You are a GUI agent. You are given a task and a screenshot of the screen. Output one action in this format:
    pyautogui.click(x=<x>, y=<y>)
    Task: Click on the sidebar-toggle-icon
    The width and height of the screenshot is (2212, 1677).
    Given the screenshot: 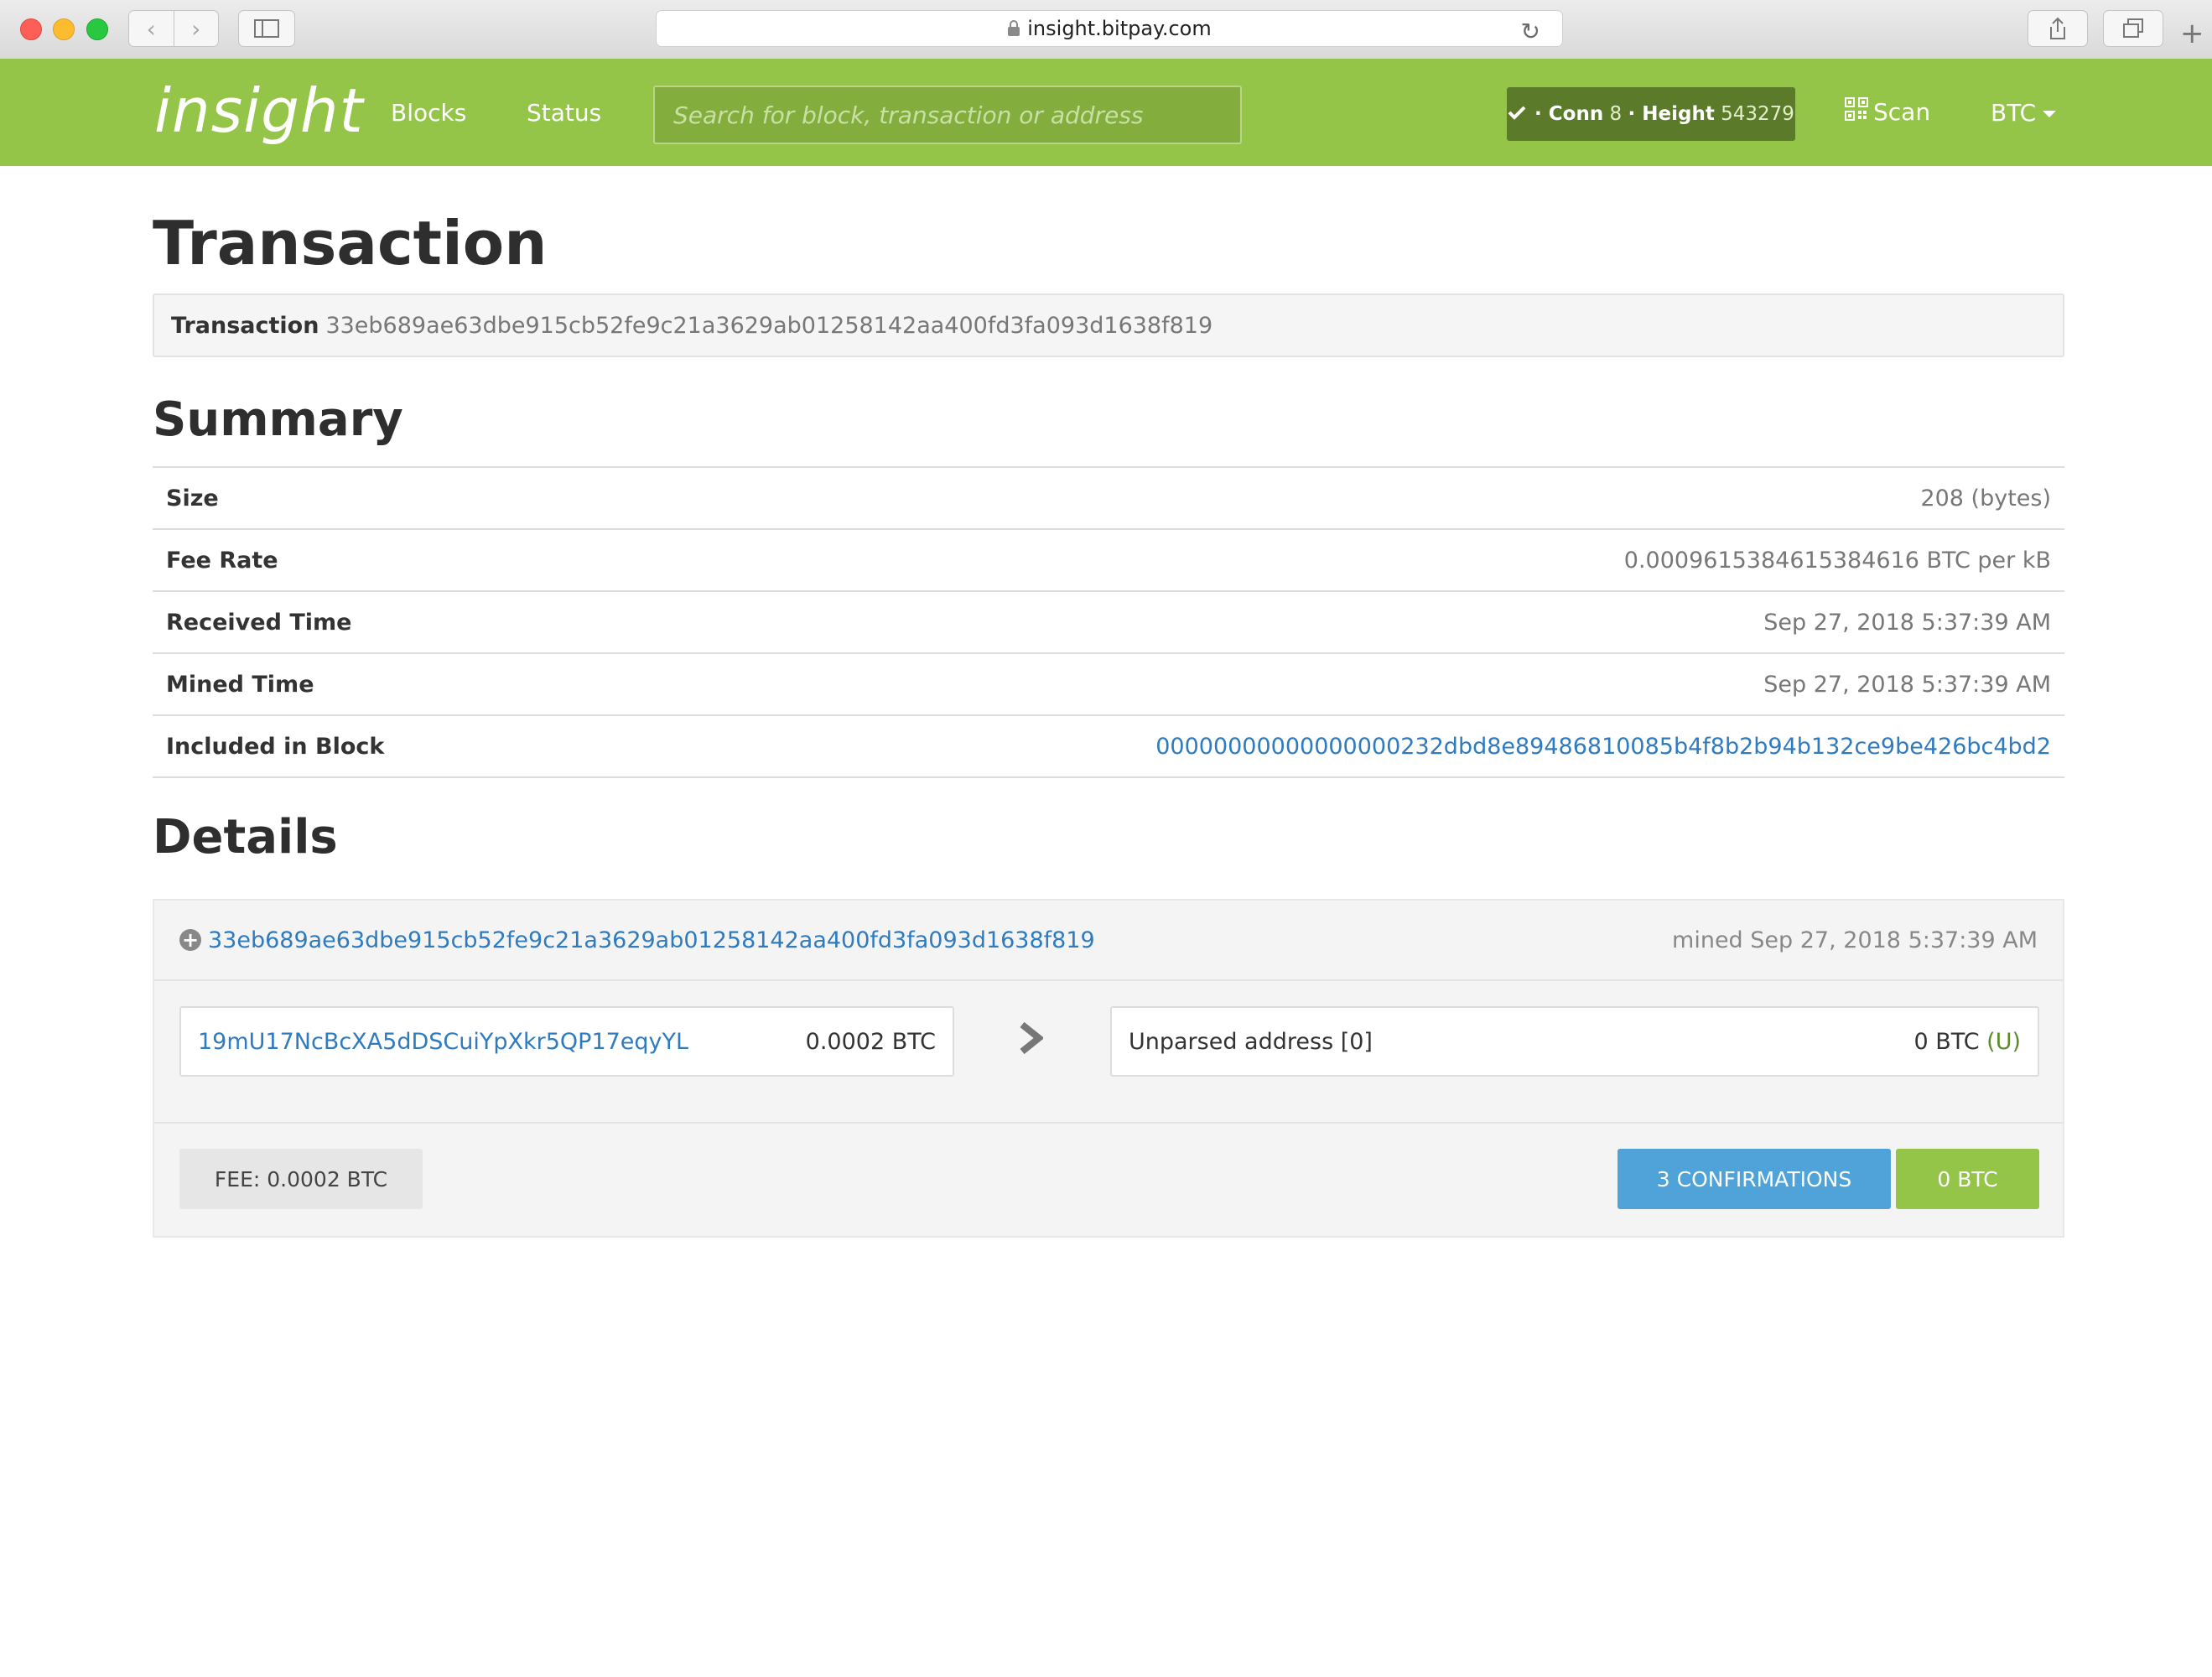 What is the action you would take?
    pyautogui.click(x=267, y=28)
    